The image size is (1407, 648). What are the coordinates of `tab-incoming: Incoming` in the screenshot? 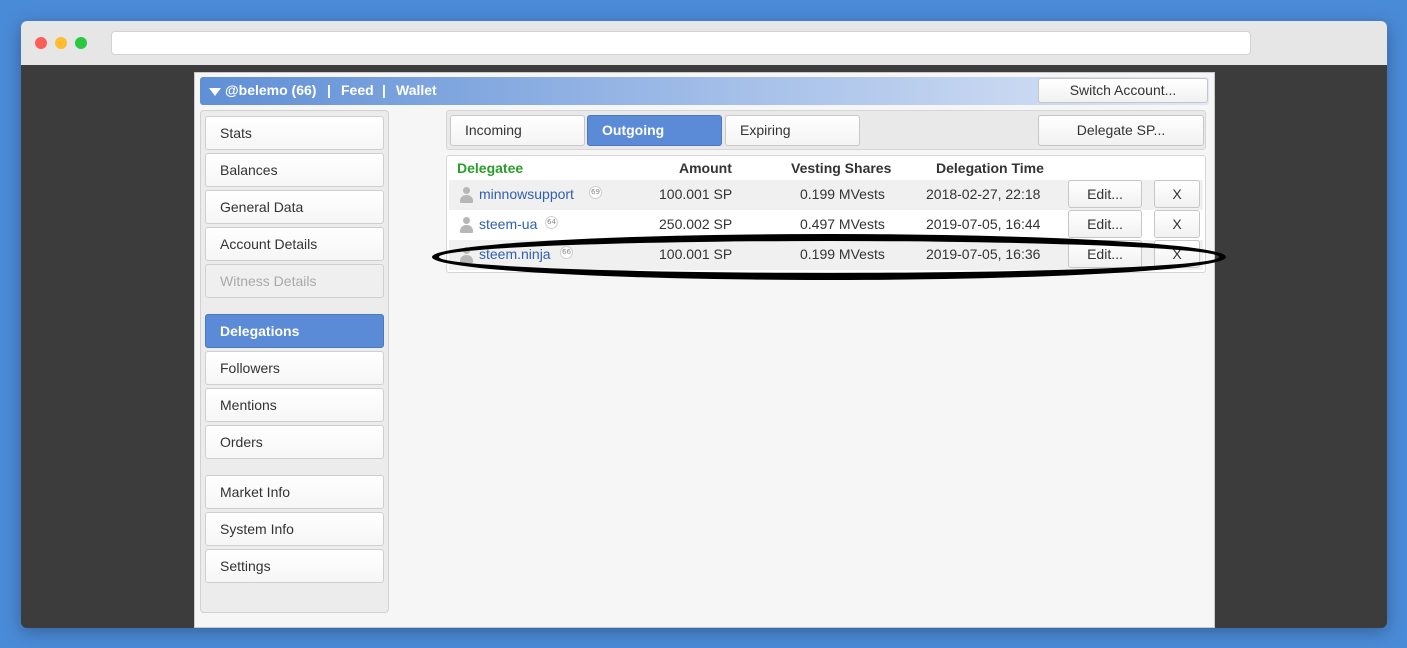 It's located at (517, 130).